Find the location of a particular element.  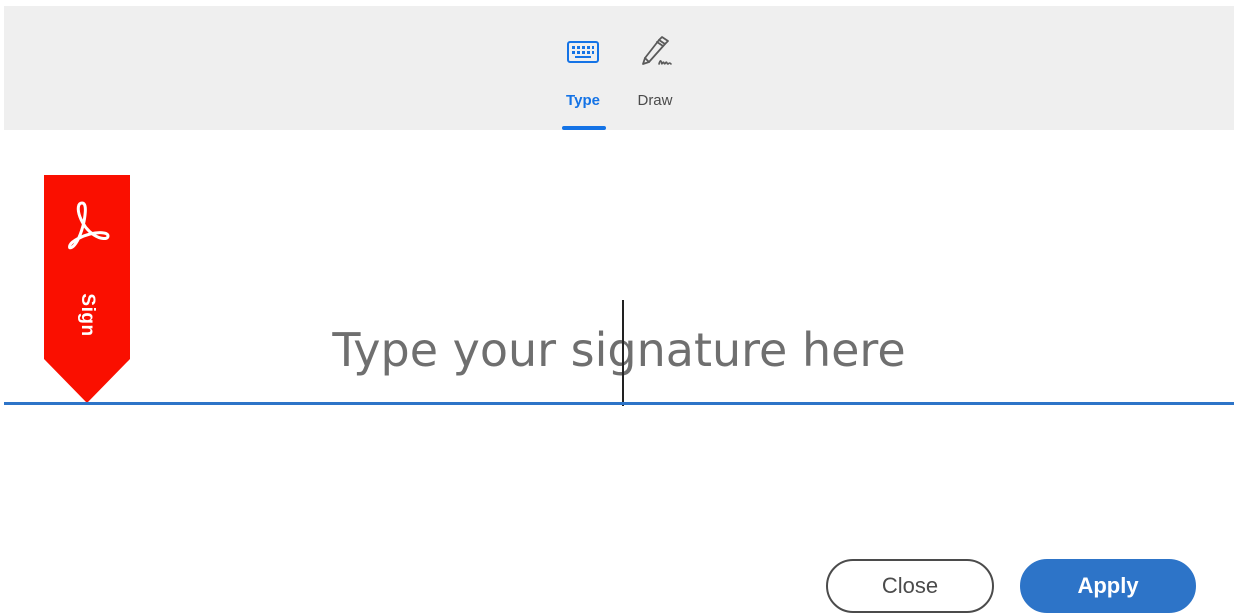

apply-button: Apply is located at coordinates (1108, 586).